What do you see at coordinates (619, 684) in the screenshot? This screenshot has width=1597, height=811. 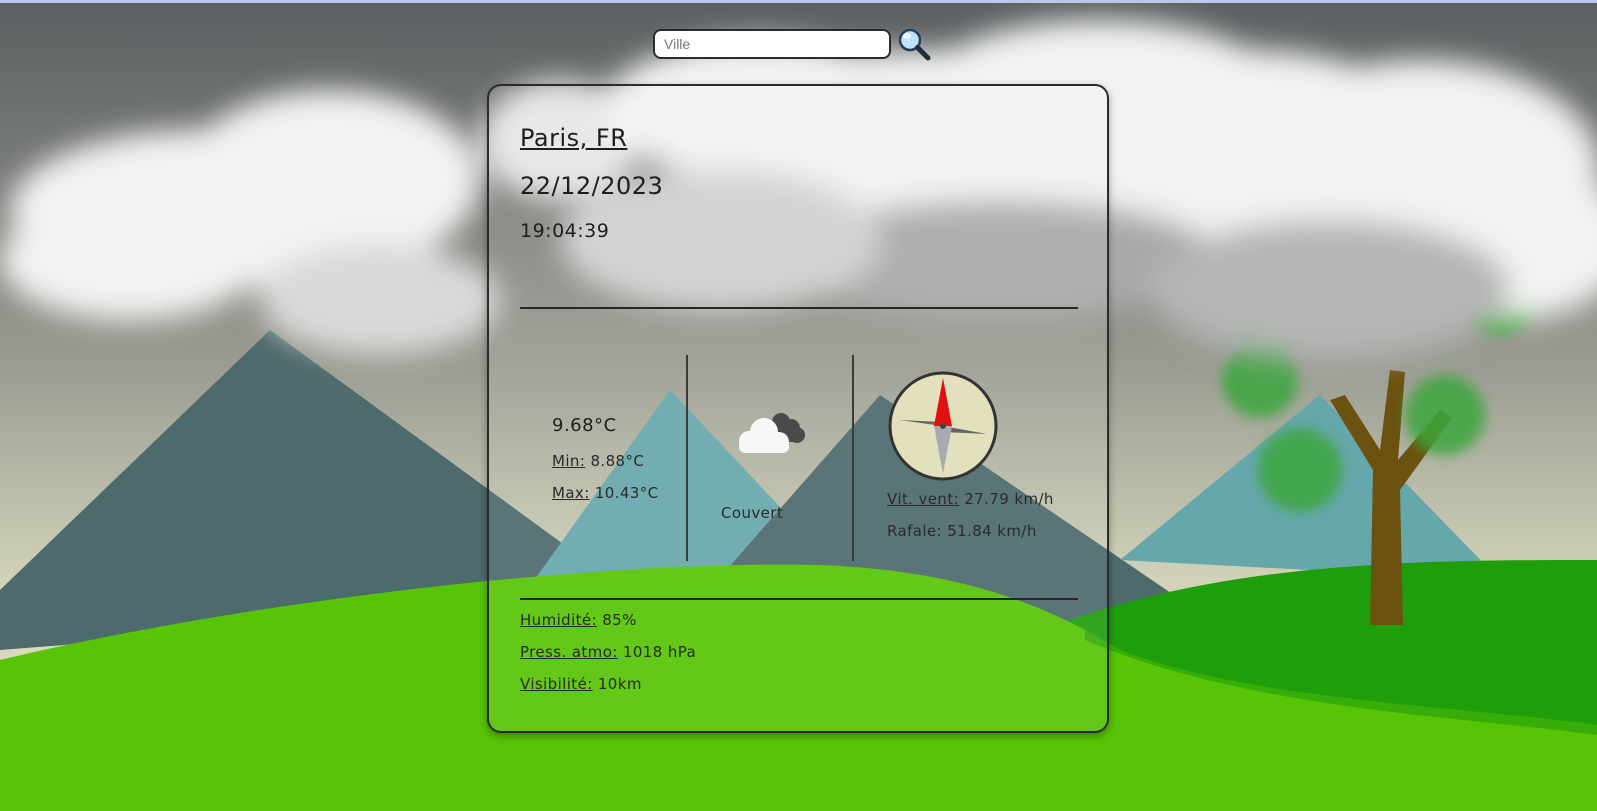 I see `visibility-value: 10km` at bounding box center [619, 684].